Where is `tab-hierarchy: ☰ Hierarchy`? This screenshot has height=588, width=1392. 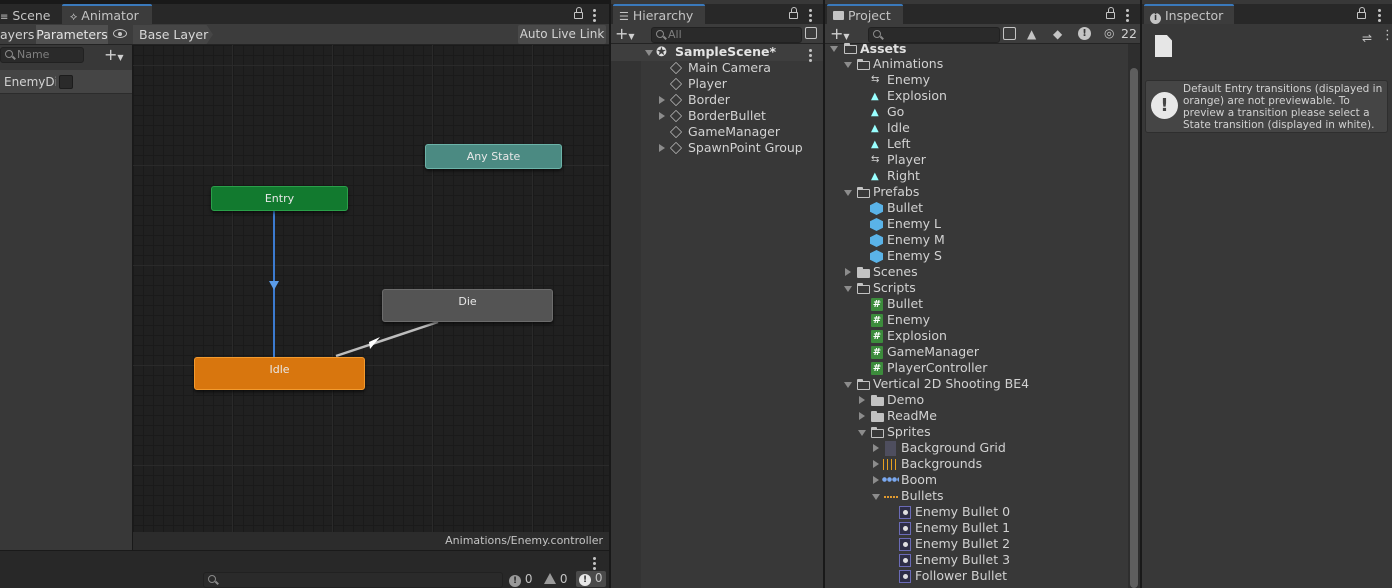 tab-hierarchy: ☰ Hierarchy is located at coordinates (659, 14).